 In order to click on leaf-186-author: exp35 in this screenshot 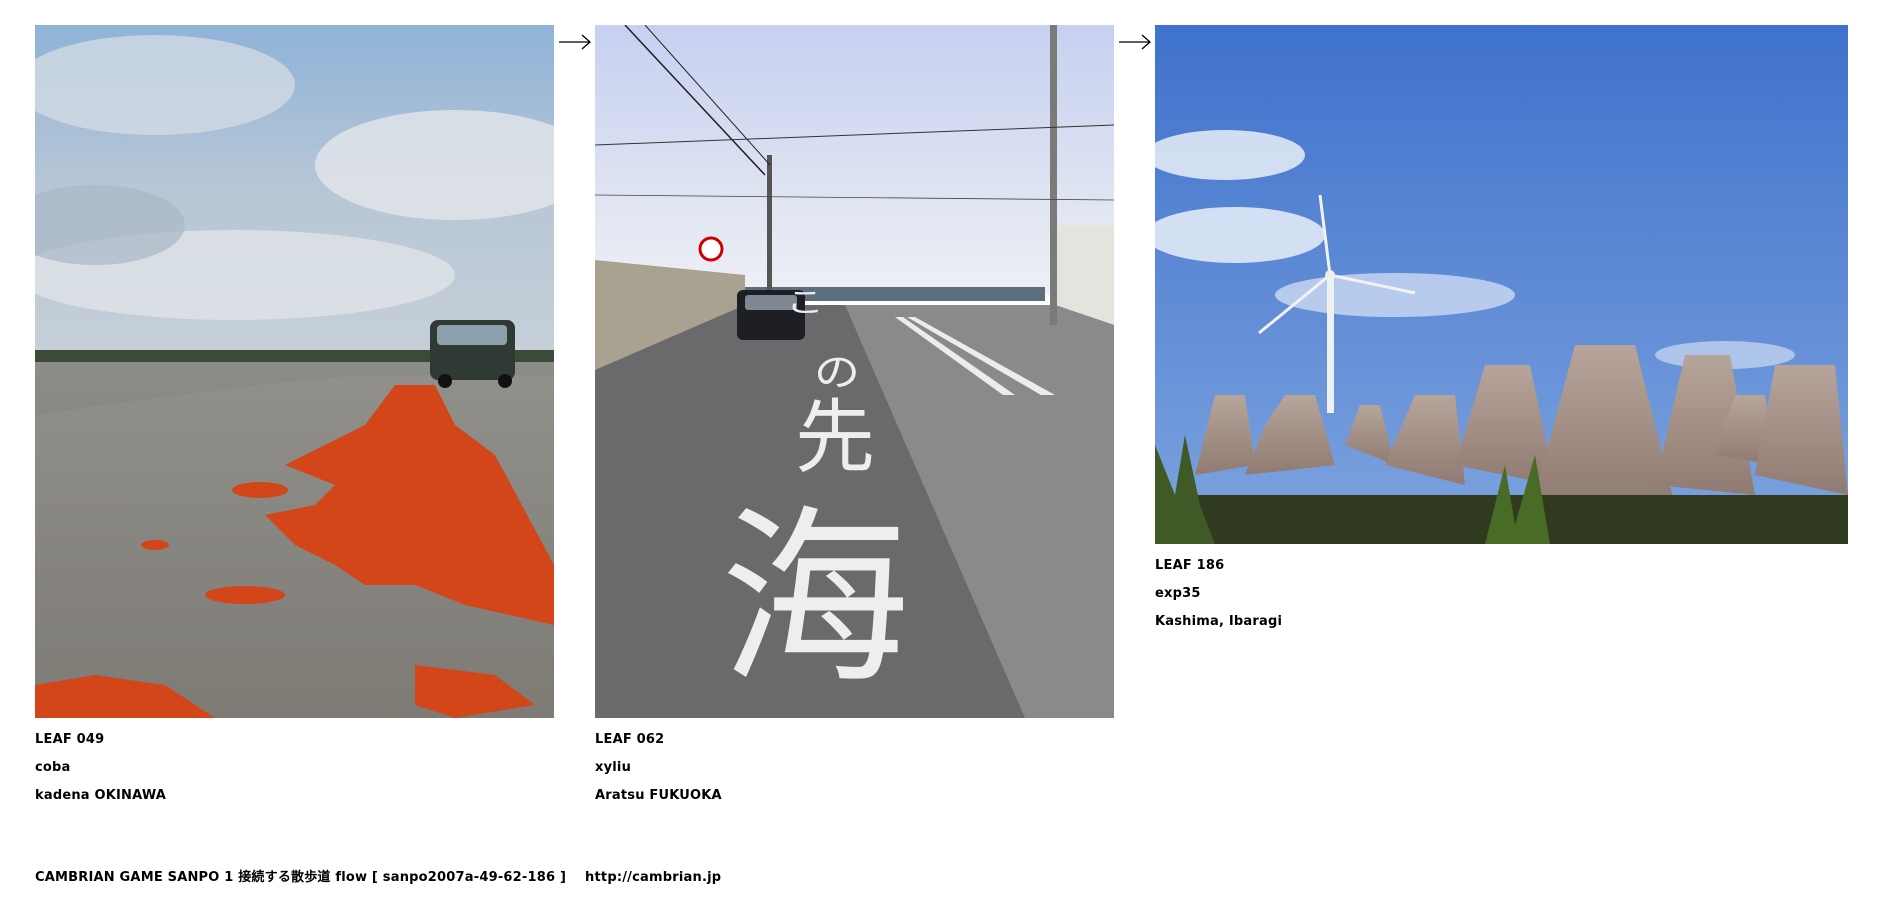, I will do `click(1178, 593)`.